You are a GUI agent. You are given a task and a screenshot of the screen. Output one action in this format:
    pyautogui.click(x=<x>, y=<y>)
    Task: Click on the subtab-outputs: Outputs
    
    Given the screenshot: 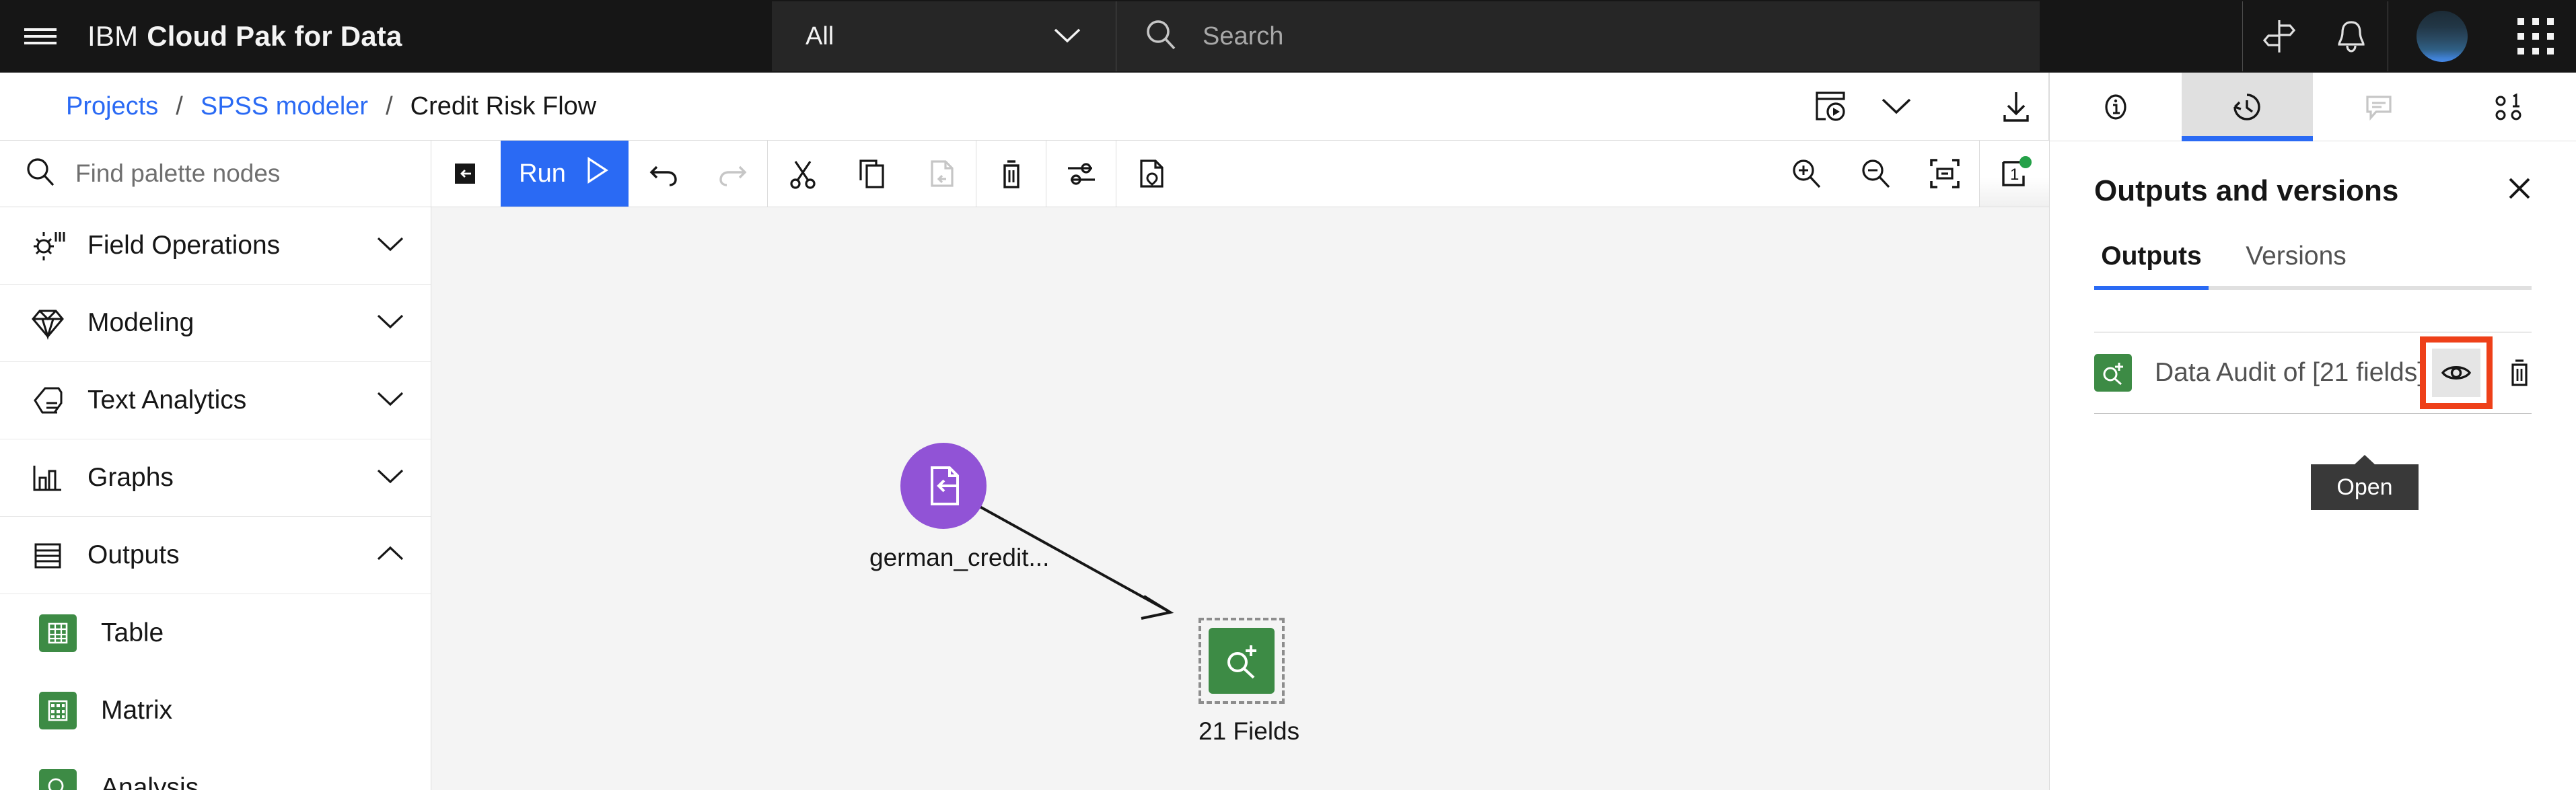 What is the action you would take?
    pyautogui.click(x=2151, y=266)
    